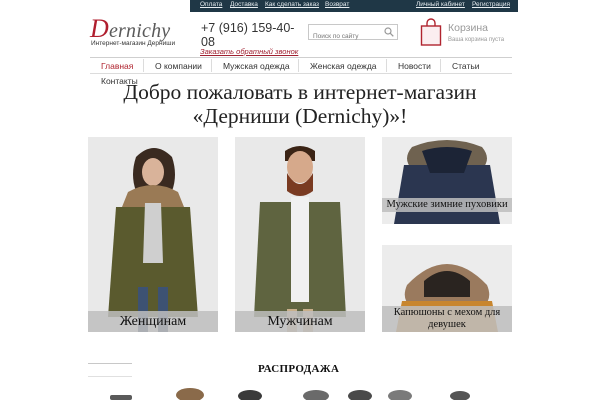 The height and width of the screenshot is (400, 600). Describe the element at coordinates (153, 321) in the screenshot. I see `tile-label-women: Женщинам` at that location.